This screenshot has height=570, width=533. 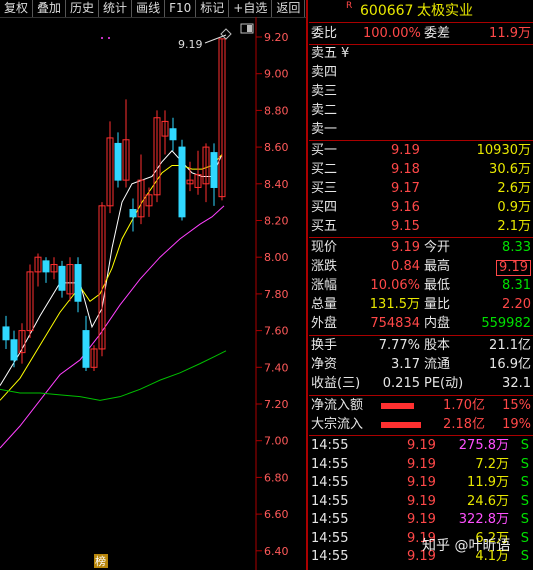 I want to click on sell-level-row: 卖一, so click(x=421, y=130).